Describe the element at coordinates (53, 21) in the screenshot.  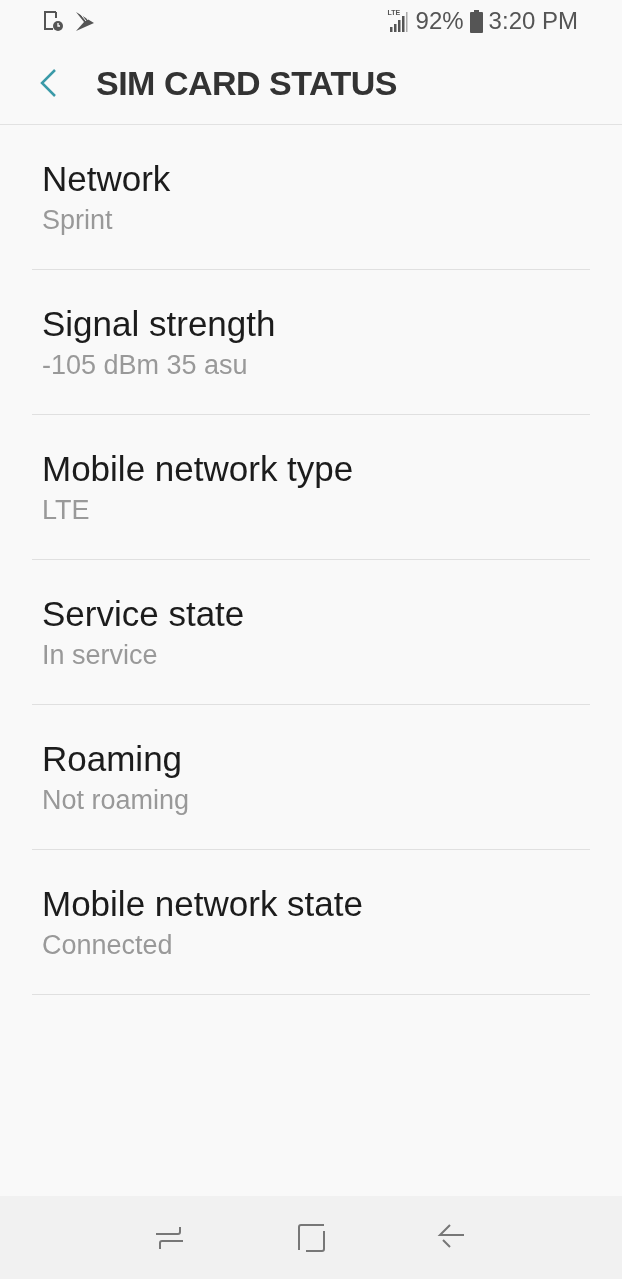
I see `screen-record-icon` at that location.